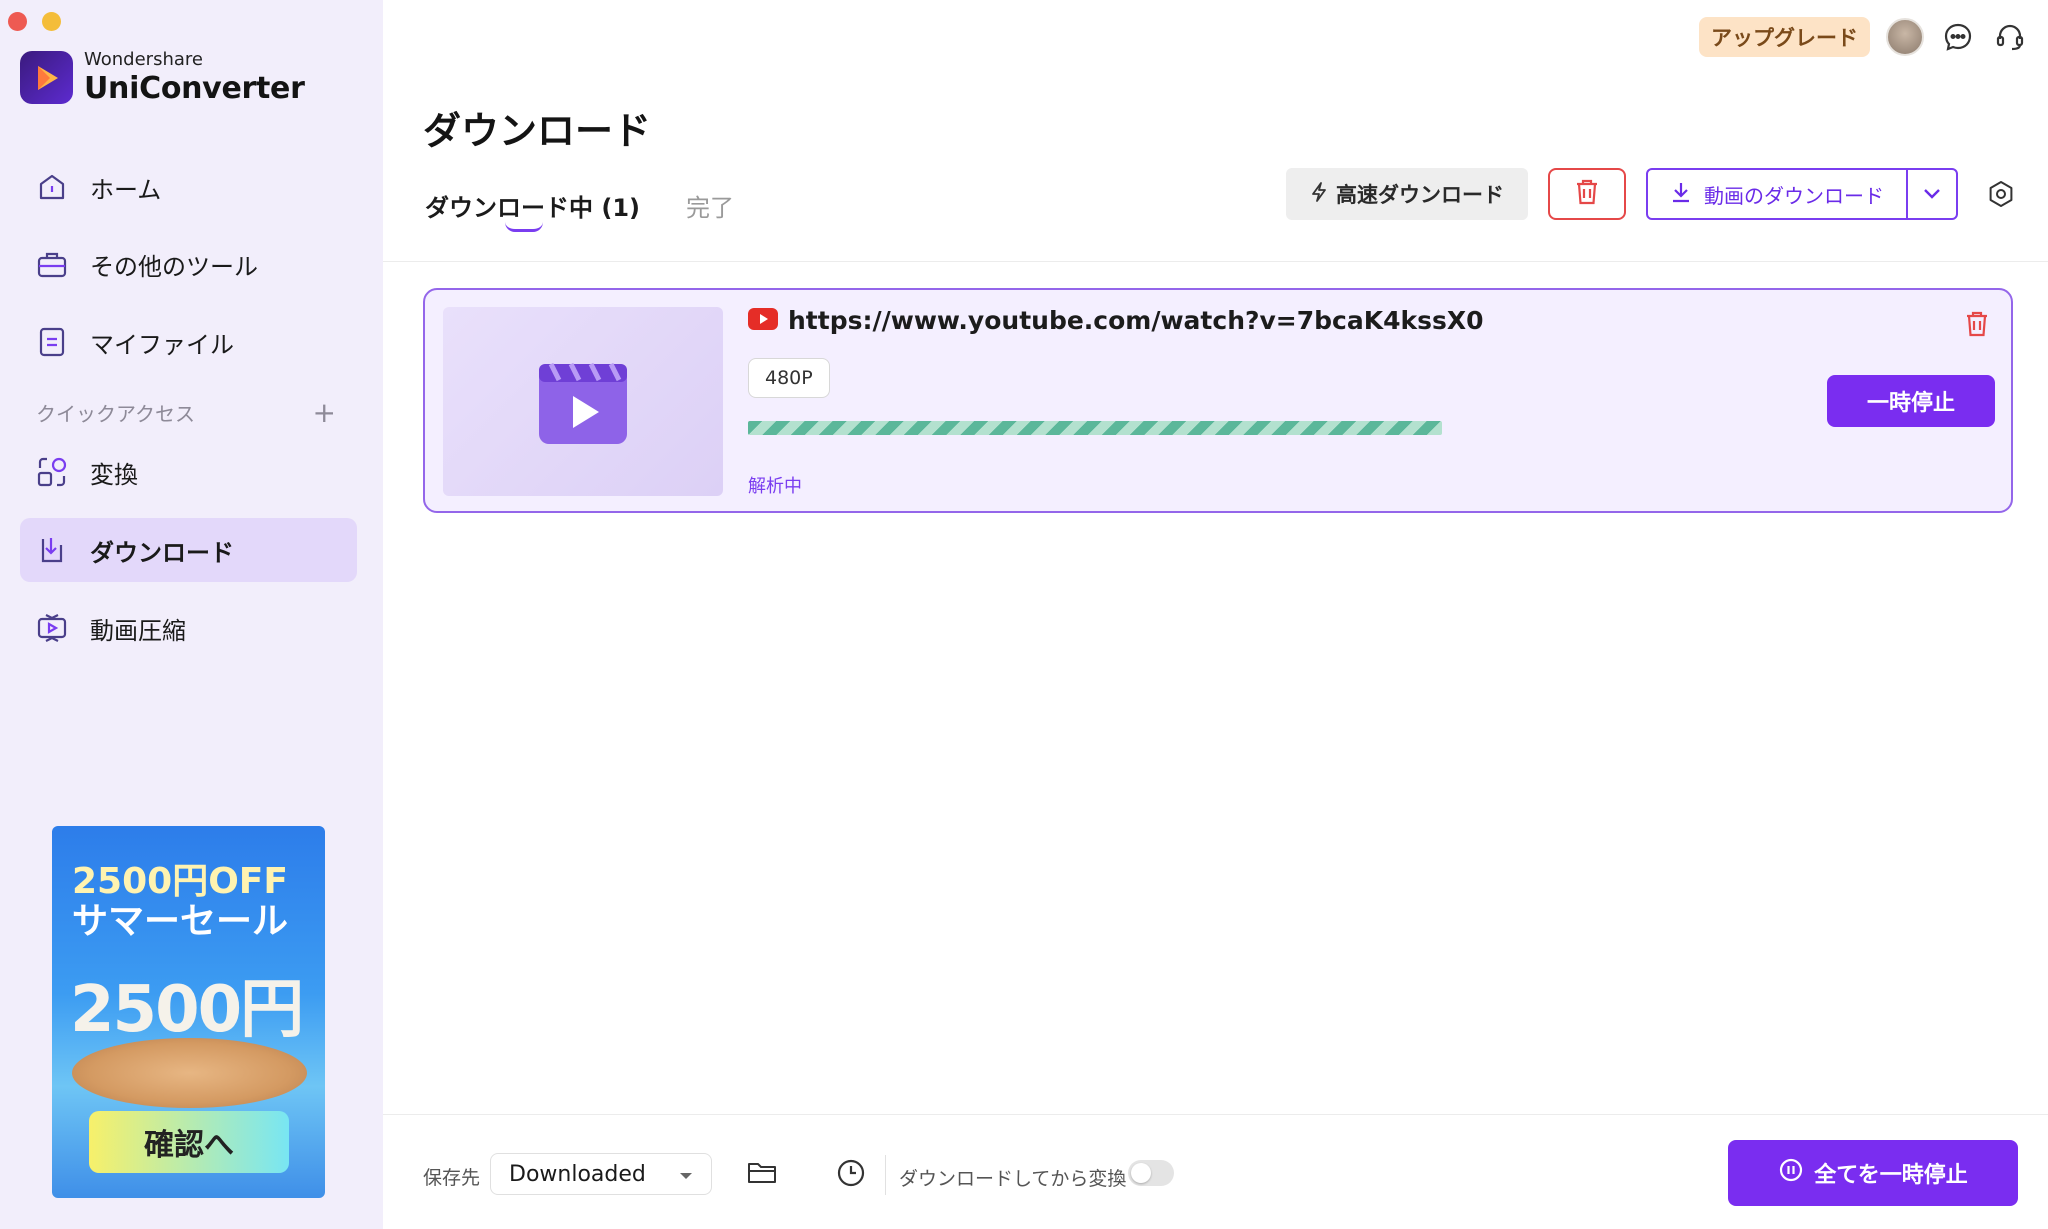 The height and width of the screenshot is (1229, 2048). Describe the element at coordinates (789, 378) in the screenshot. I see `quality-badge: 480P` at that location.